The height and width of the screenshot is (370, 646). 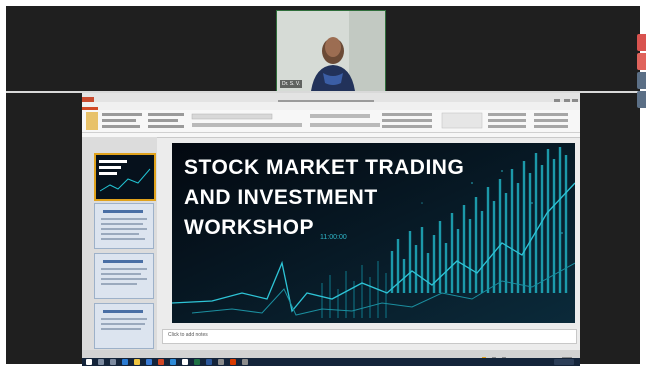 What do you see at coordinates (369, 336) in the screenshot?
I see `notes-pane: Click to add notes` at bounding box center [369, 336].